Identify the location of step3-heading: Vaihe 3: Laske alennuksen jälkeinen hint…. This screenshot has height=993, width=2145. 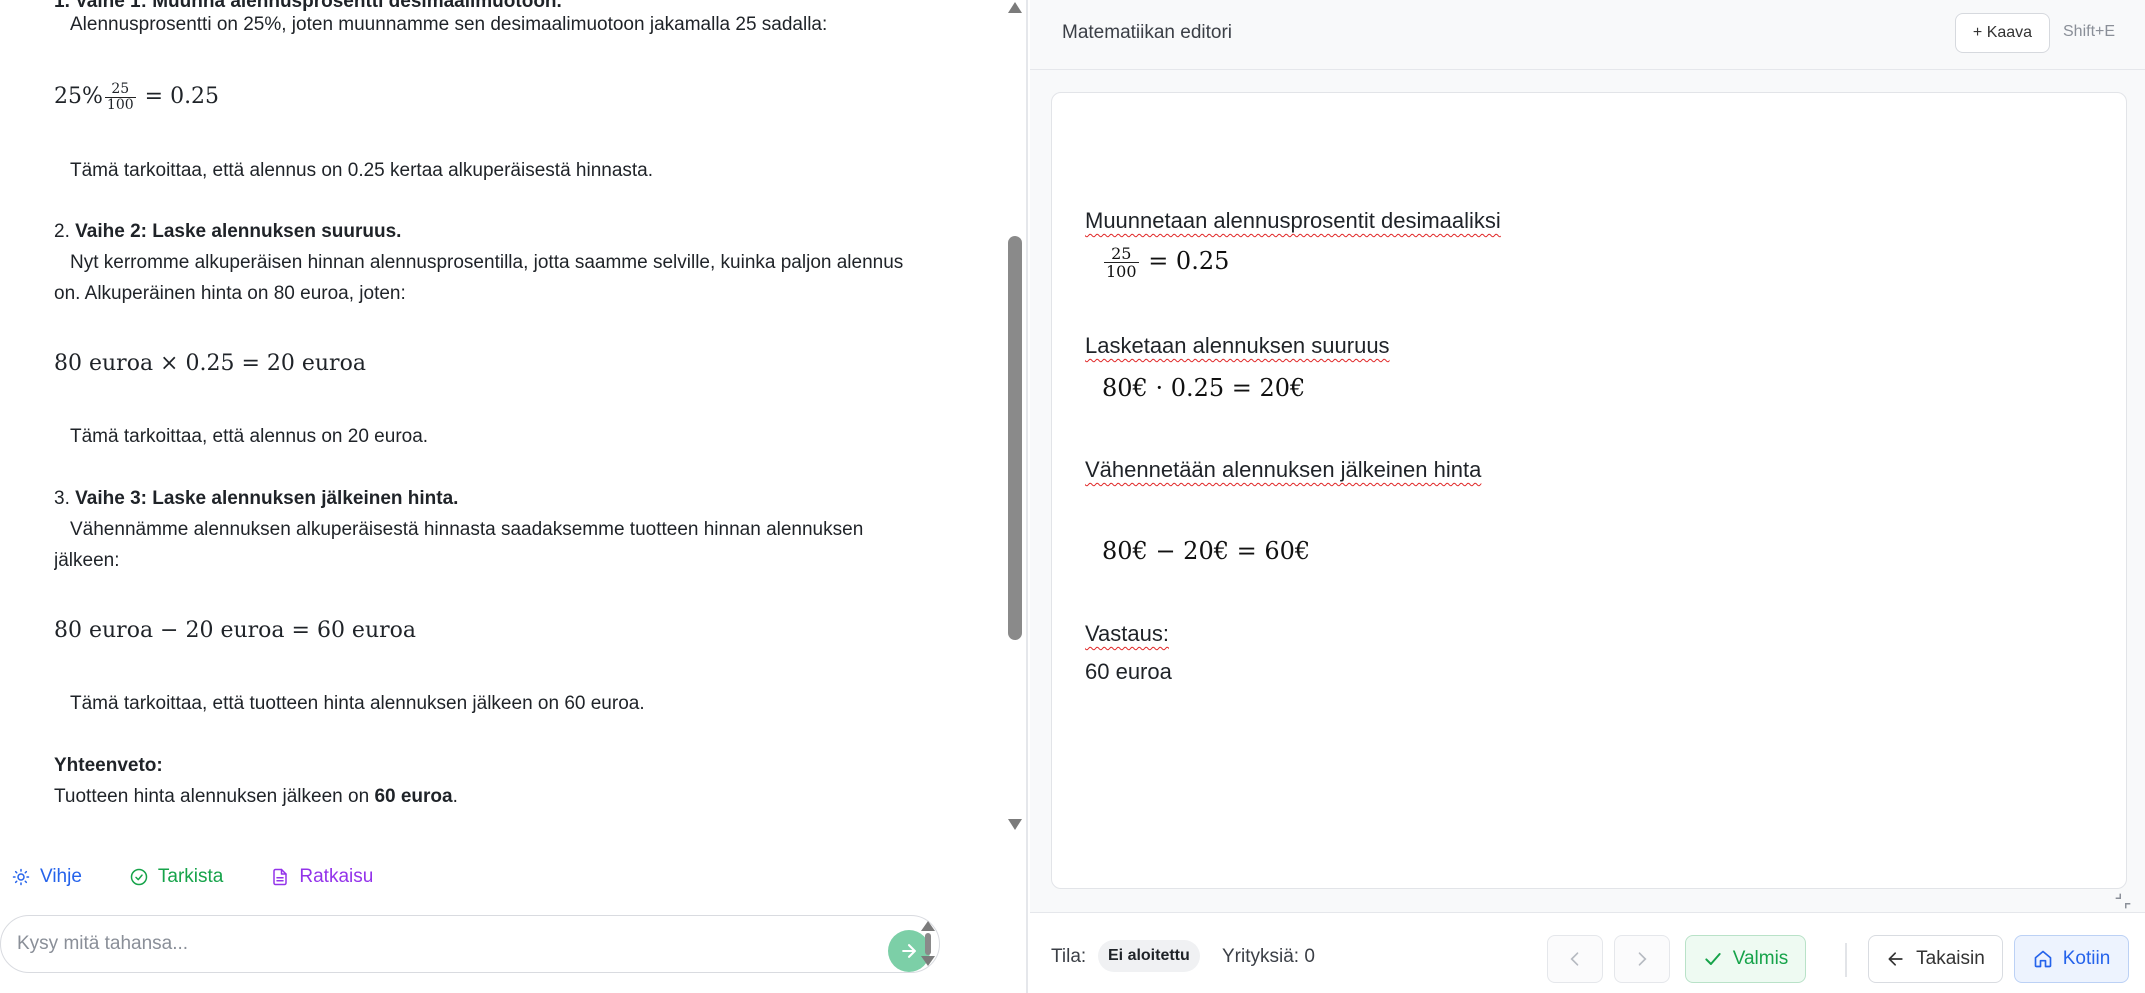
(267, 498).